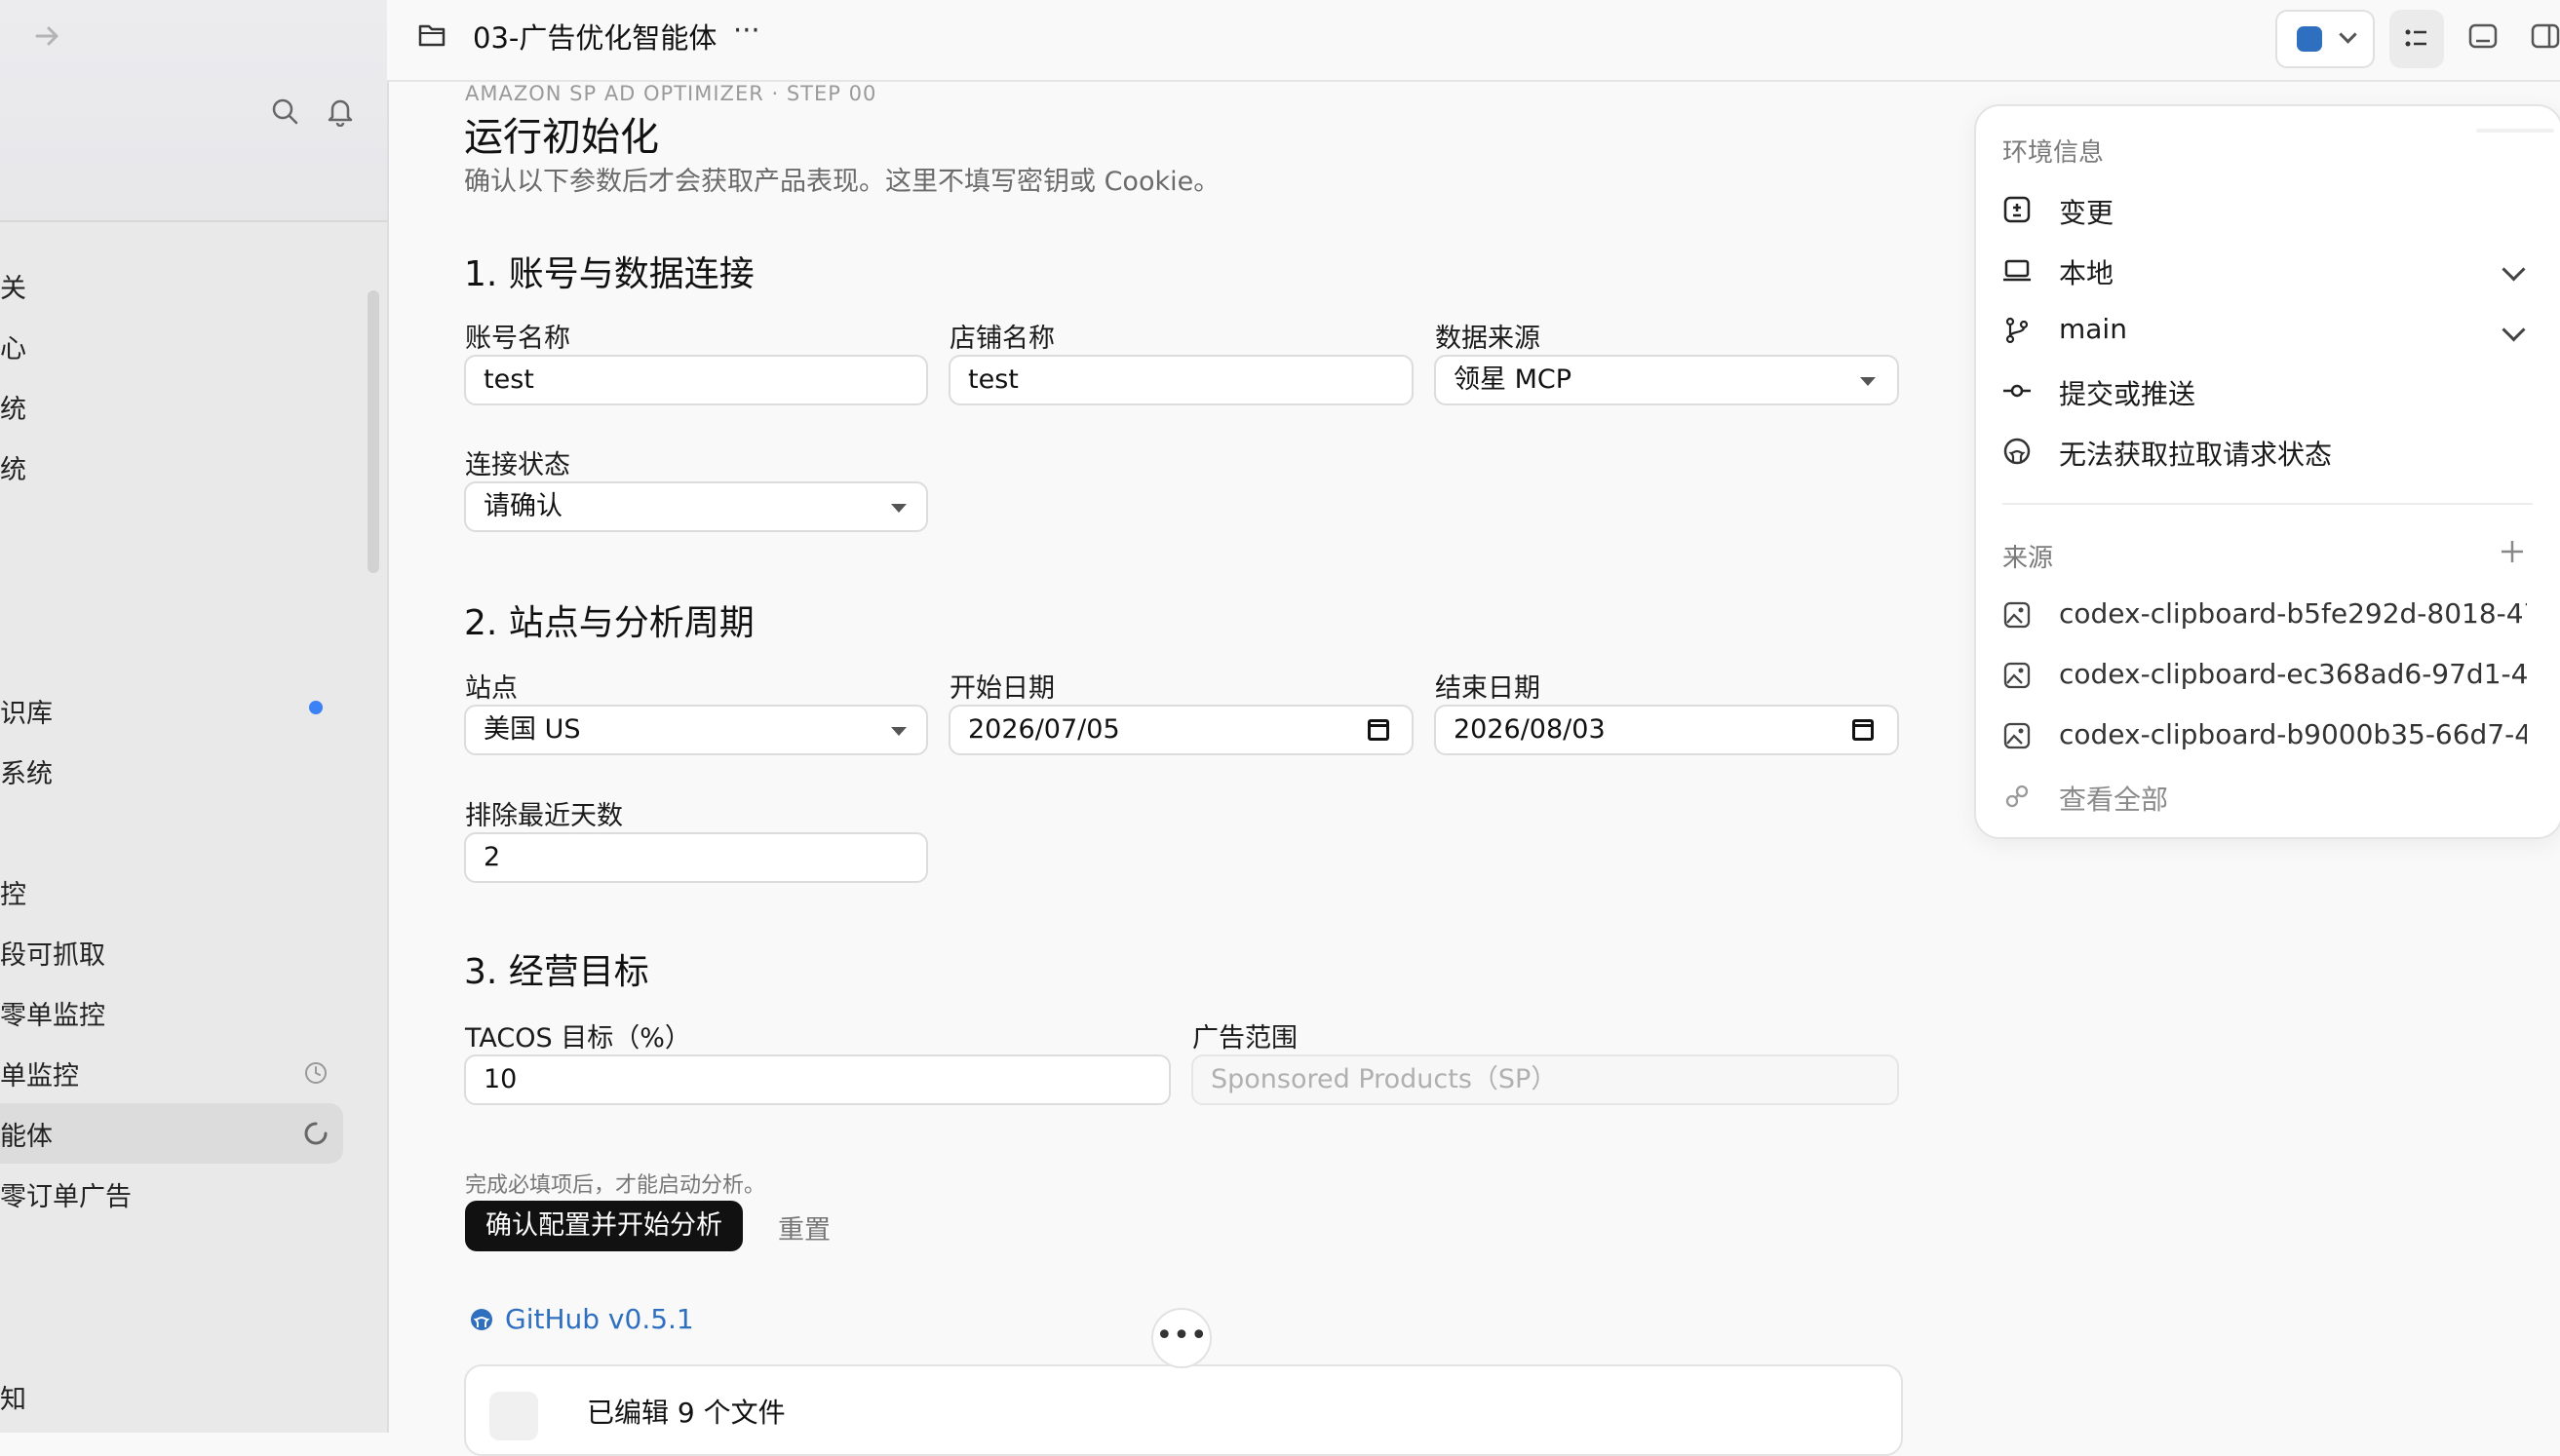 This screenshot has height=1456, width=2560. I want to click on sidebar-panel-icon, so click(2545, 36).